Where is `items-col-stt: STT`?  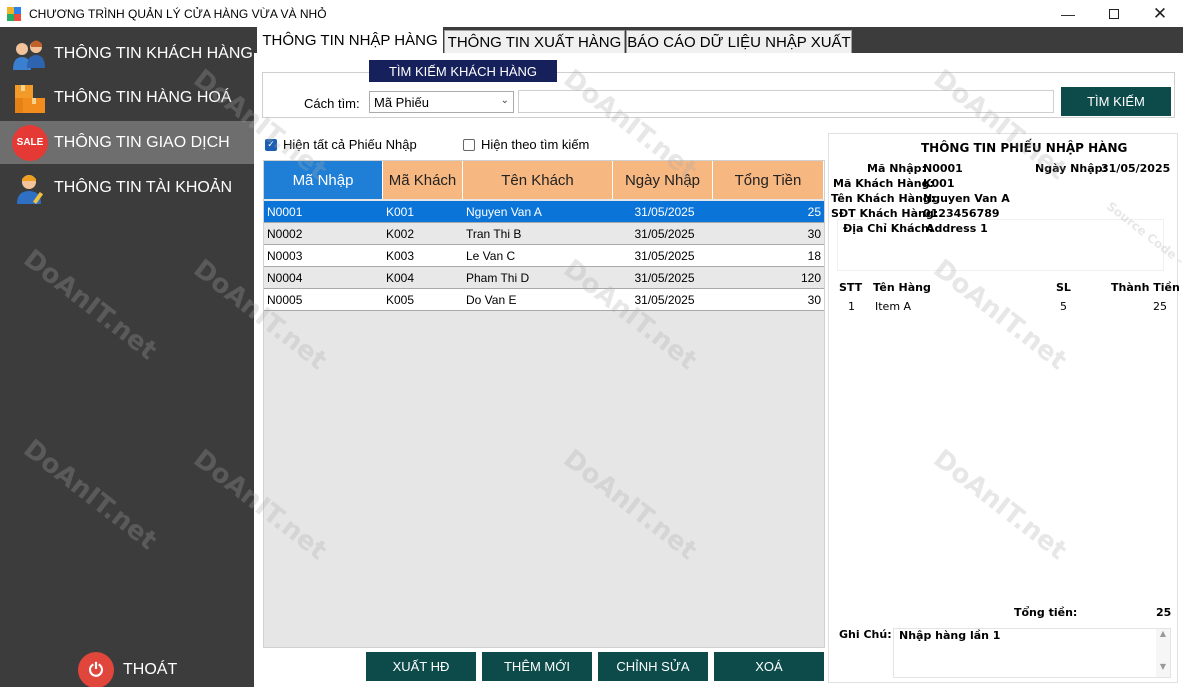 items-col-stt: STT is located at coordinates (851, 287).